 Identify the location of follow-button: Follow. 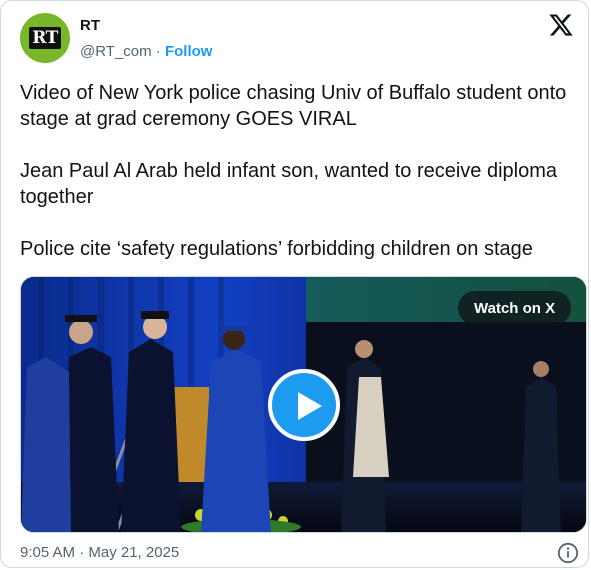
(189, 51).